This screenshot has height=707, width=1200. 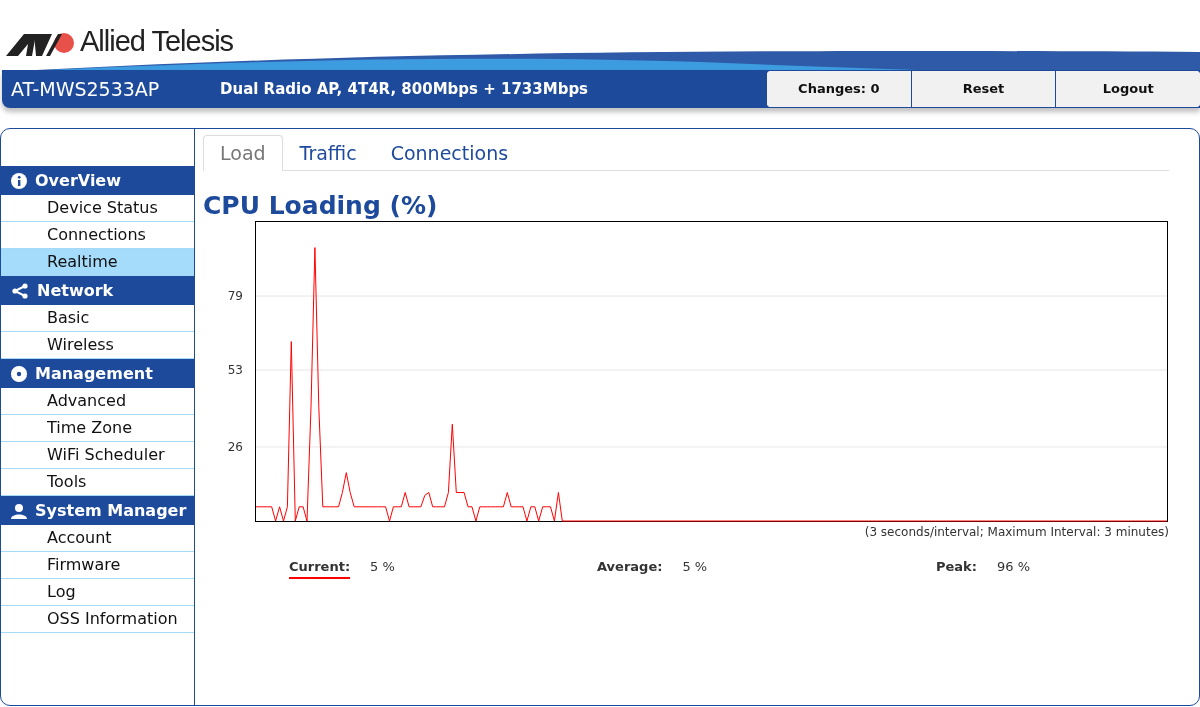 I want to click on tab: Connections, so click(x=449, y=152).